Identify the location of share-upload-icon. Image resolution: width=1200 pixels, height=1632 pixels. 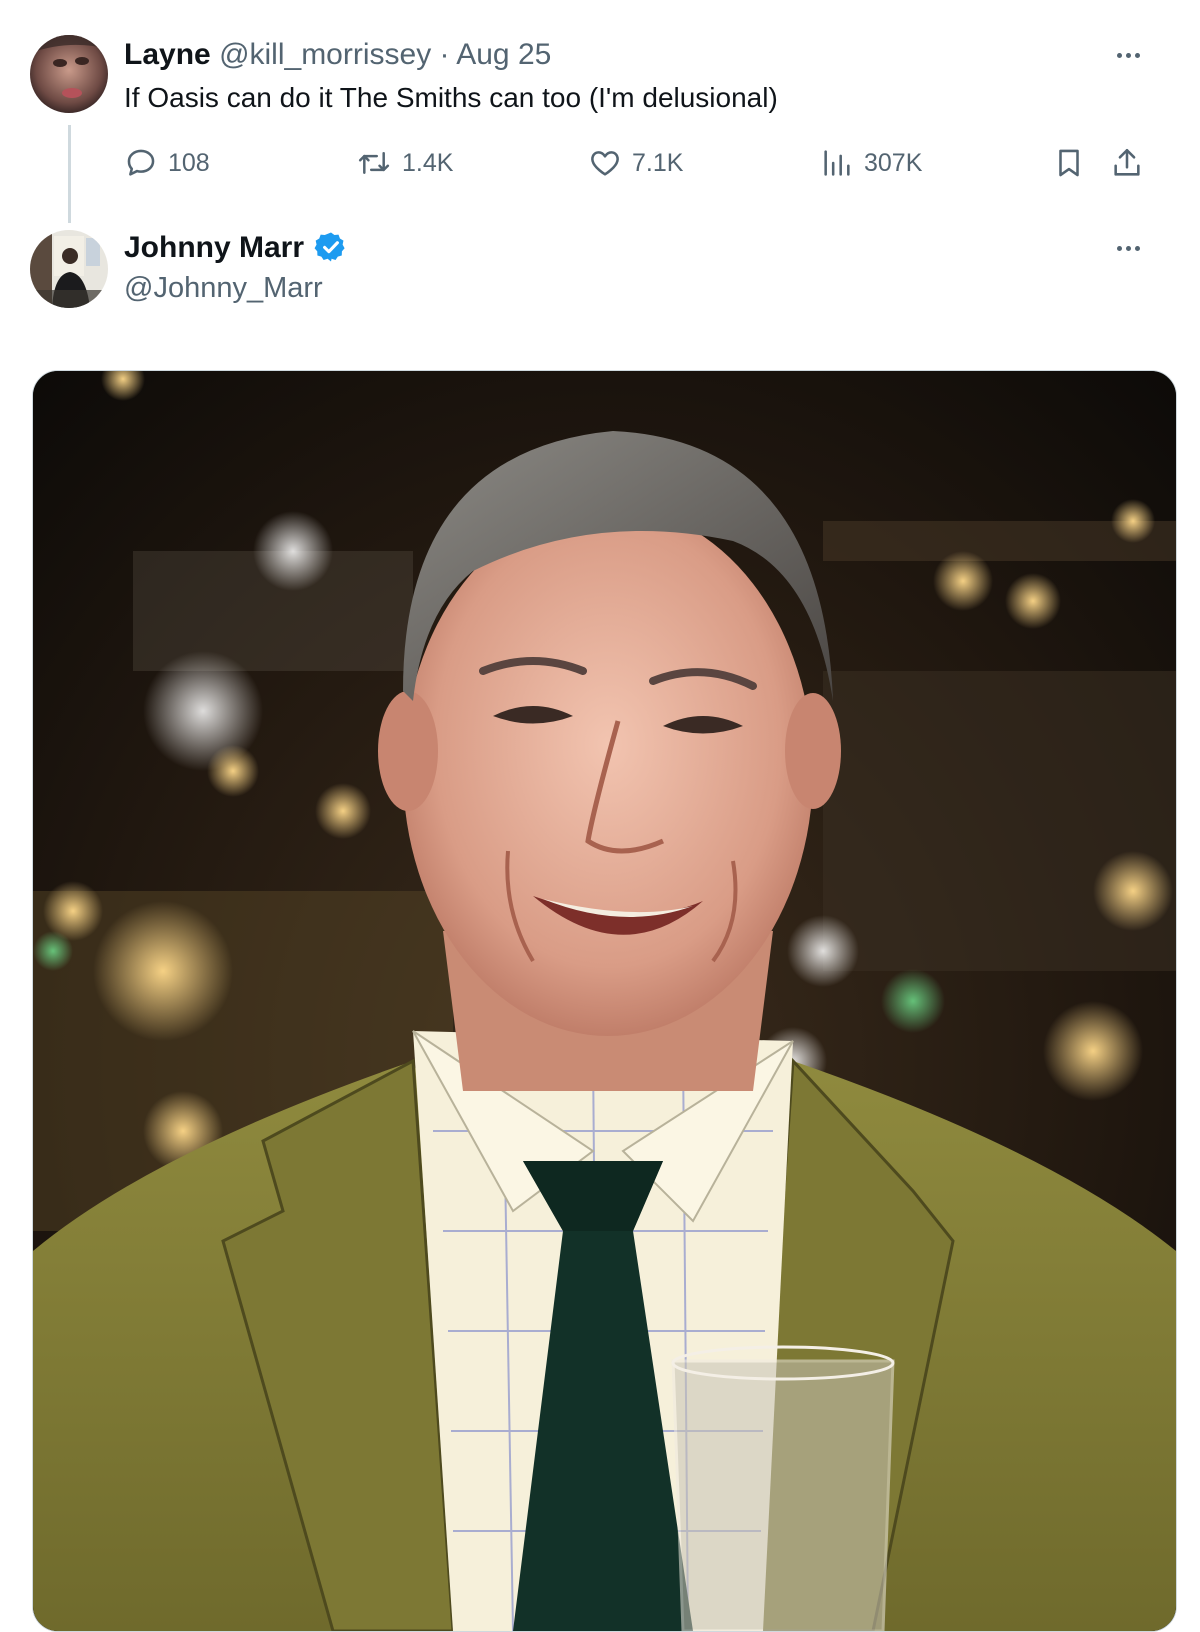
(1127, 162).